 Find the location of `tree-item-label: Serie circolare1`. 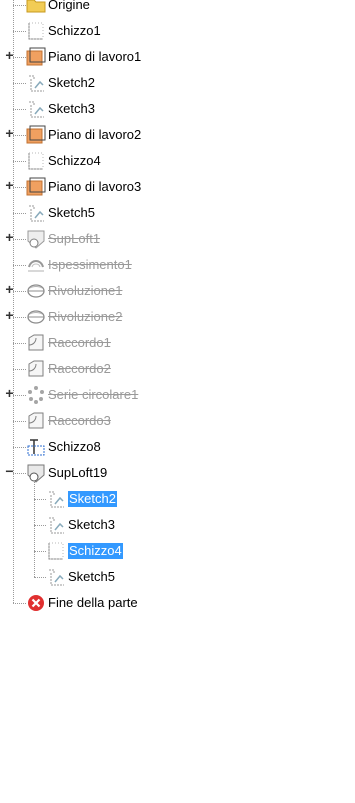

tree-item-label: Serie circolare1 is located at coordinates (93, 394).